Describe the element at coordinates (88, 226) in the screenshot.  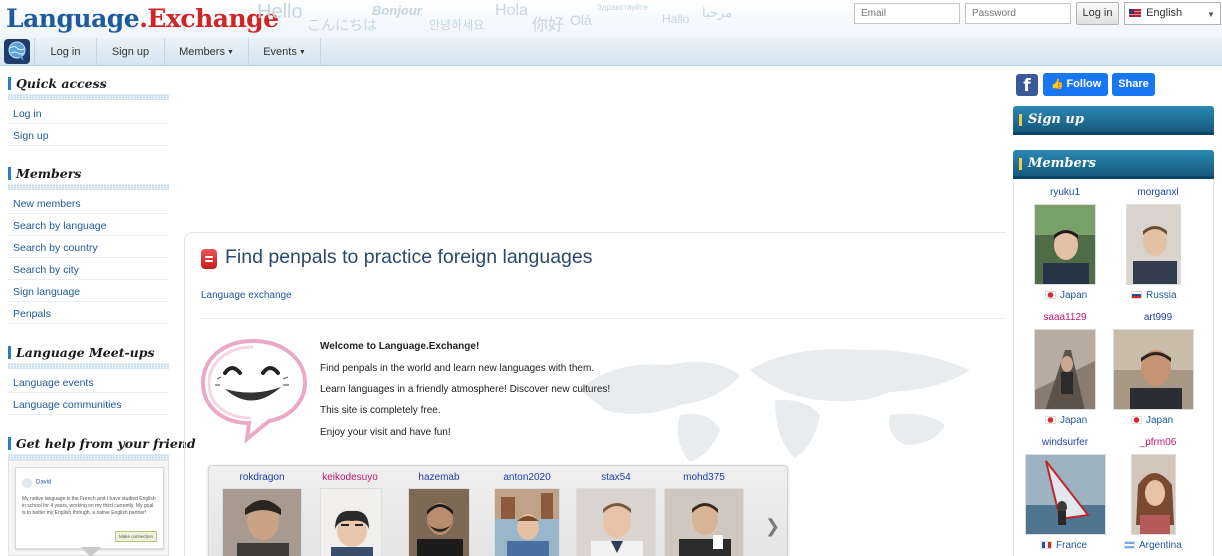
I see `sidebar-link-search-language: Search by language` at that location.